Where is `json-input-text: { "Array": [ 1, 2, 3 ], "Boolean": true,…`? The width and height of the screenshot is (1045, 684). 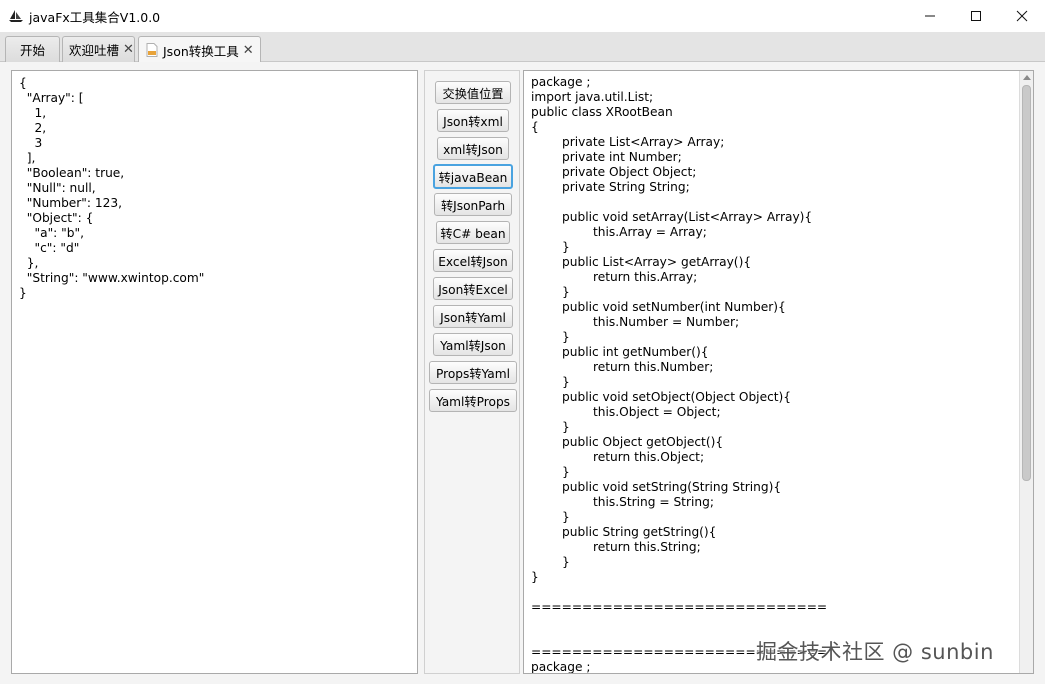 json-input-text: { "Array": [ 1, 2, 3 ], "Boolean": true,… is located at coordinates (112, 188).